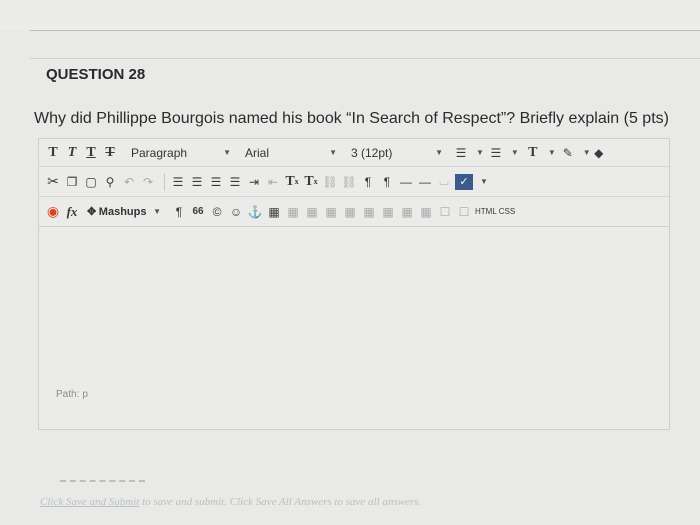 Image resolution: width=700 pixels, height=525 pixels. I want to click on font-select: Arial ▼, so click(291, 153).